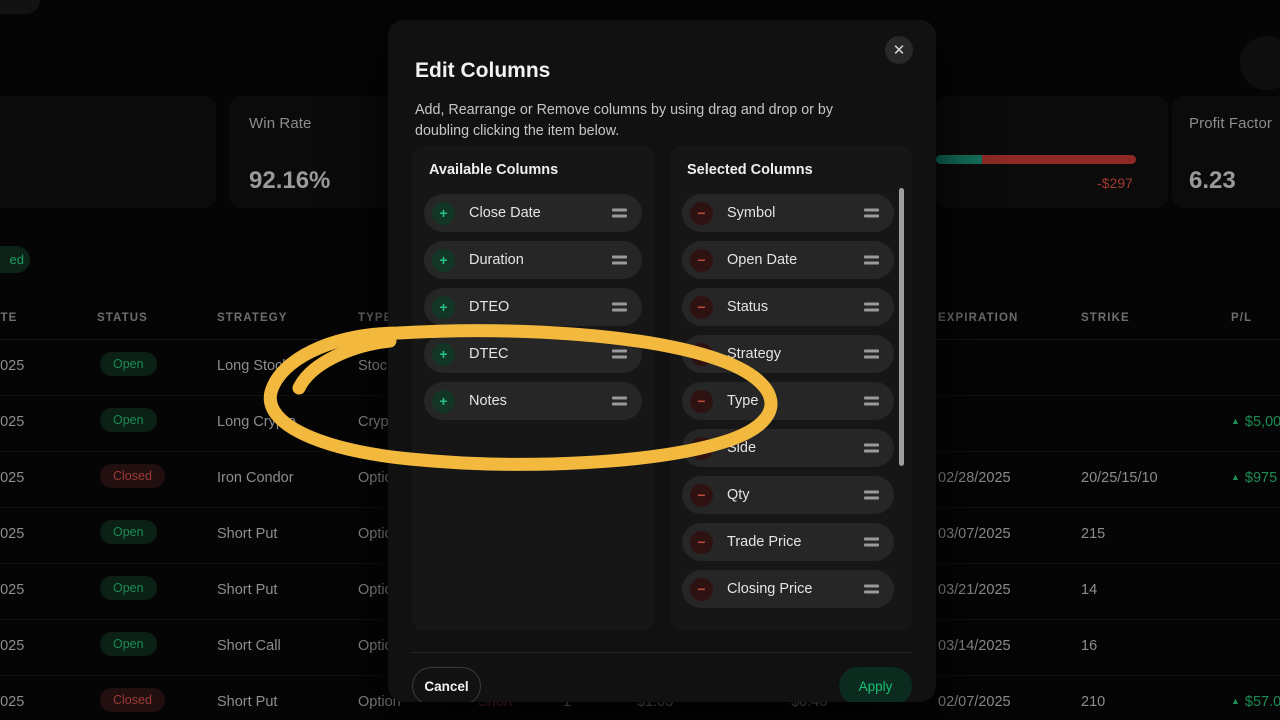 This screenshot has height=720, width=1280. I want to click on table-cell-strike: 14, so click(1089, 590).